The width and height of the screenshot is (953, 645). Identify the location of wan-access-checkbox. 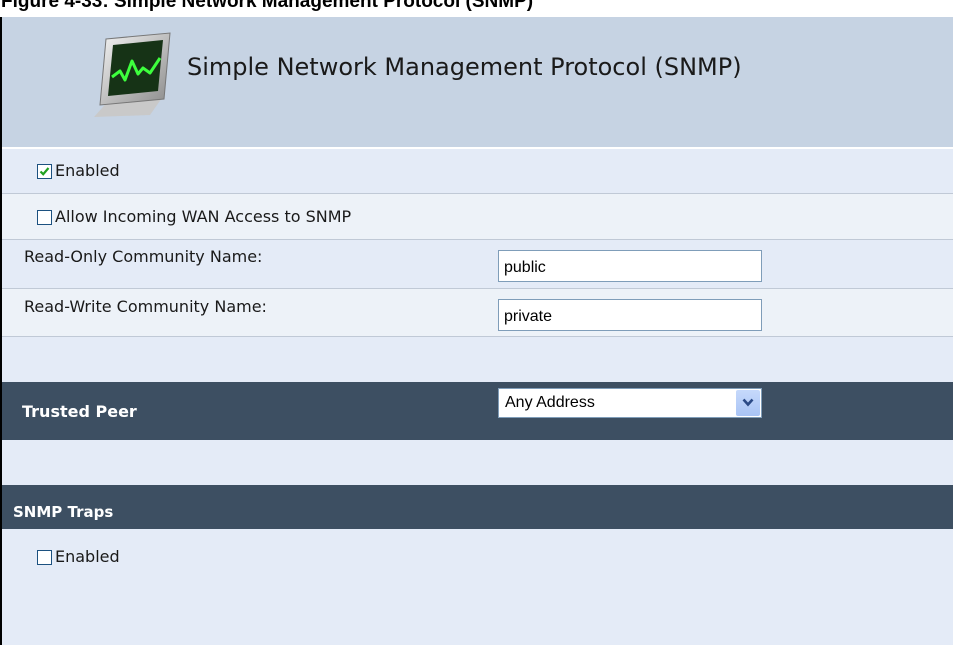
(44, 217).